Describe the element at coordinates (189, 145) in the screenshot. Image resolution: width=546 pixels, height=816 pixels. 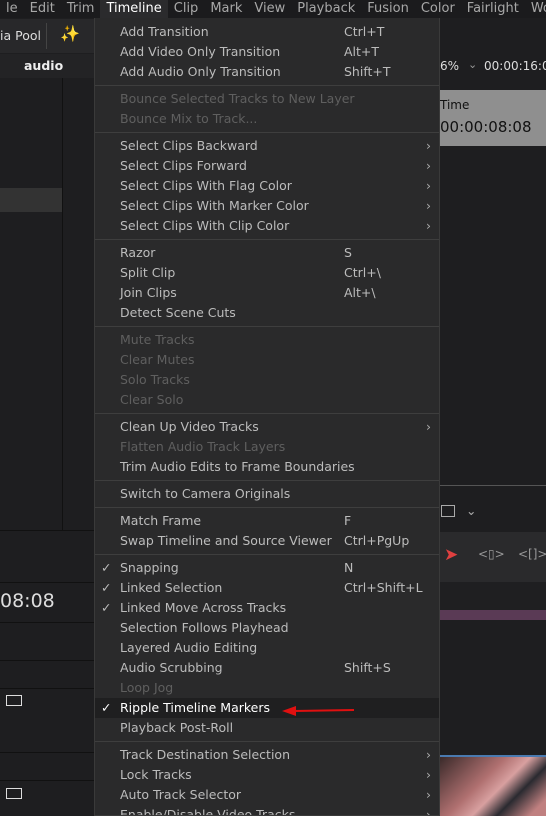
I see `menu-item-label: Select Clips Backward` at that location.